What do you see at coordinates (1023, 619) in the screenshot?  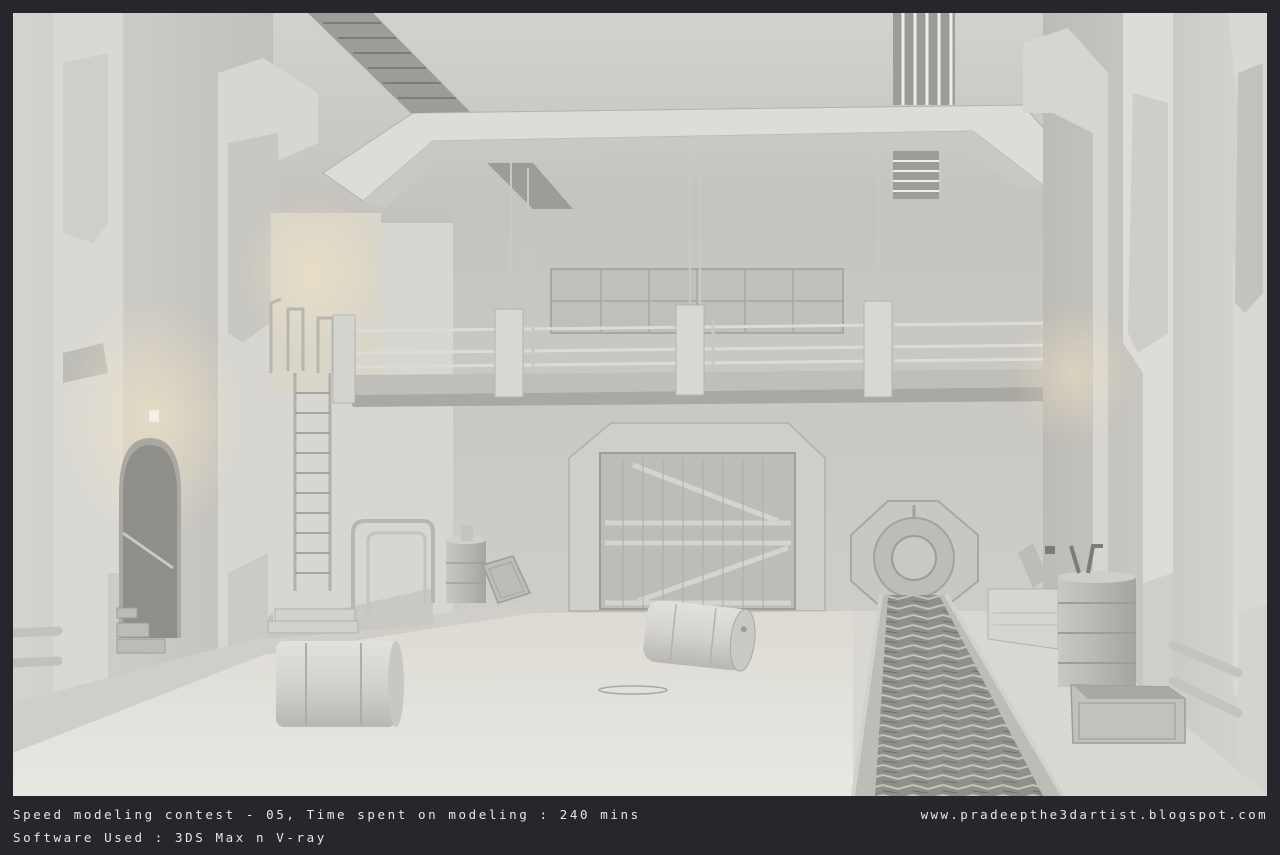 I see `right-platform` at bounding box center [1023, 619].